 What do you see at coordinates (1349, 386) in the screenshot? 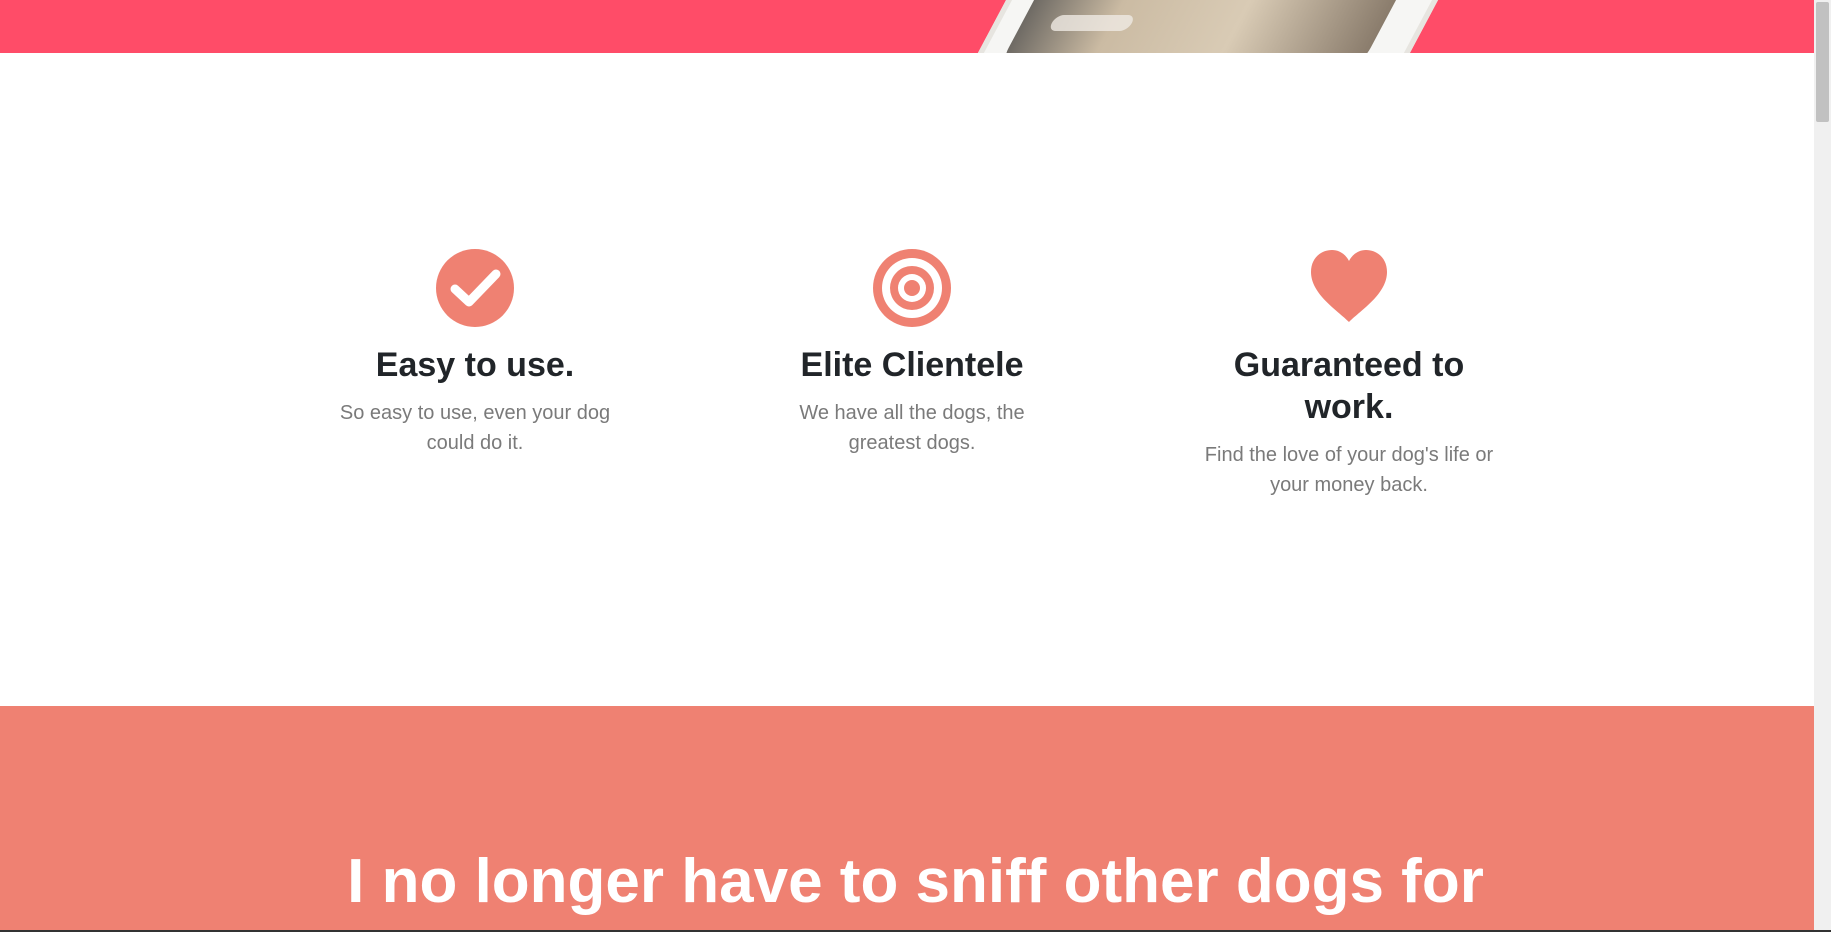
I see `feature-title: Guaranteed to work.` at bounding box center [1349, 386].